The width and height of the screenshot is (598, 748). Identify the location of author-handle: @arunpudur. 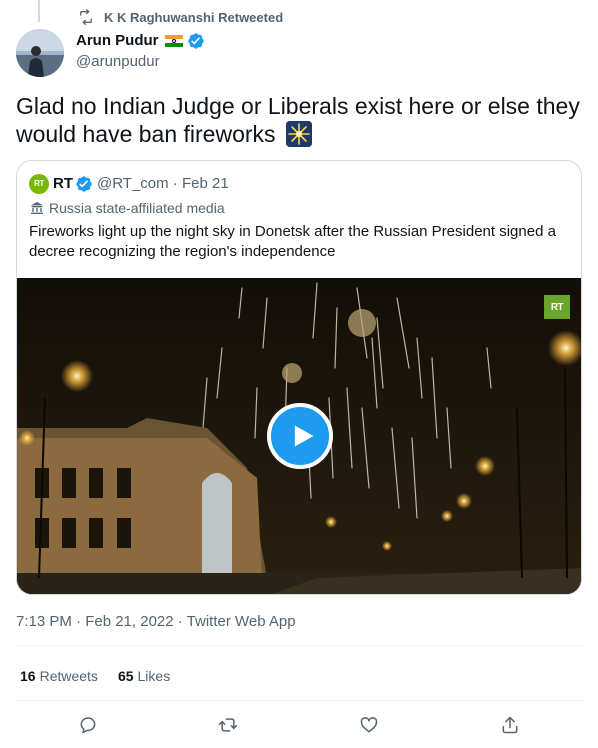
(140, 62).